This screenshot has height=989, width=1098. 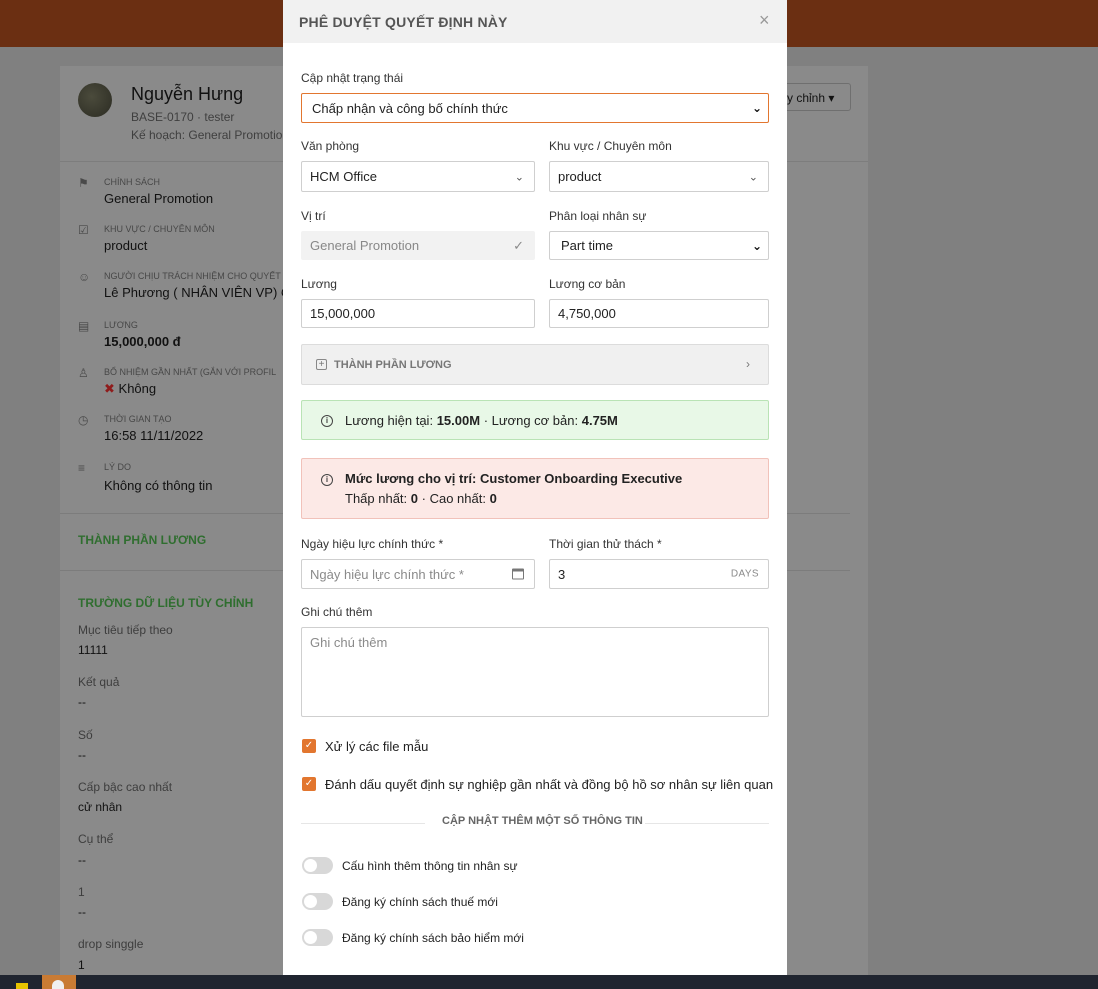 What do you see at coordinates (137, 388) in the screenshot?
I see `info-value-text: Không` at bounding box center [137, 388].